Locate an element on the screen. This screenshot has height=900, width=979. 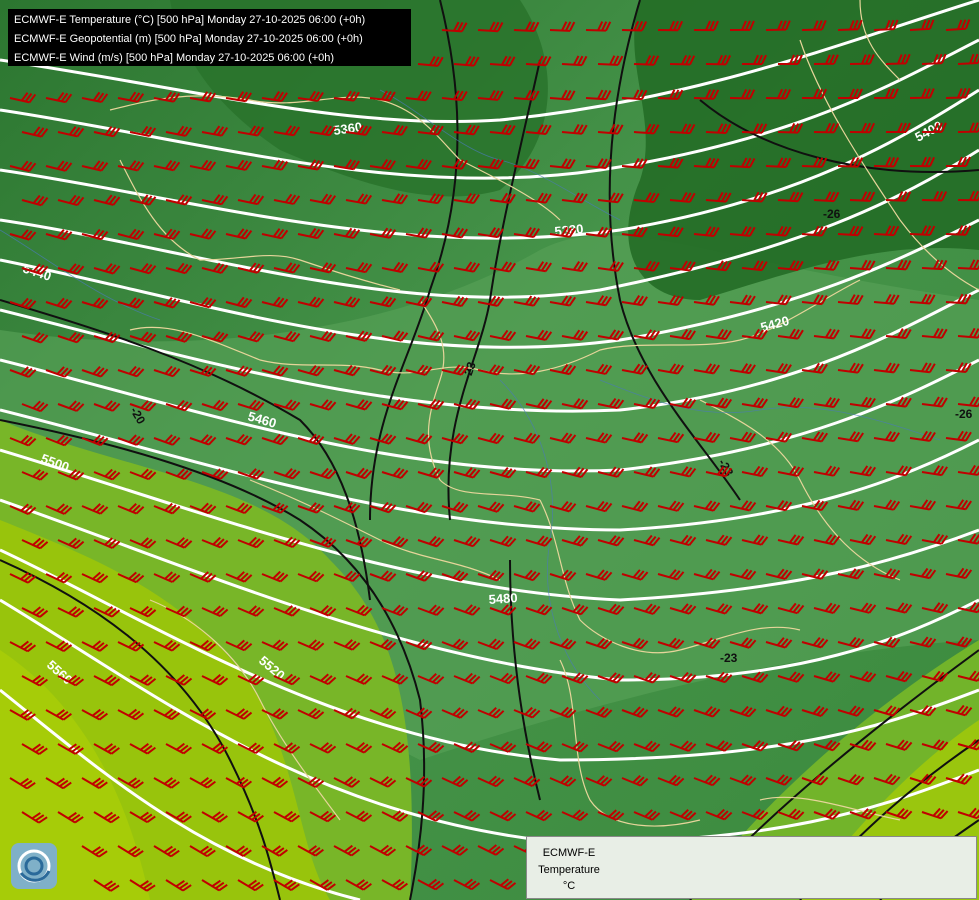
legend-variable: Temperature is located at coordinates (569, 870).